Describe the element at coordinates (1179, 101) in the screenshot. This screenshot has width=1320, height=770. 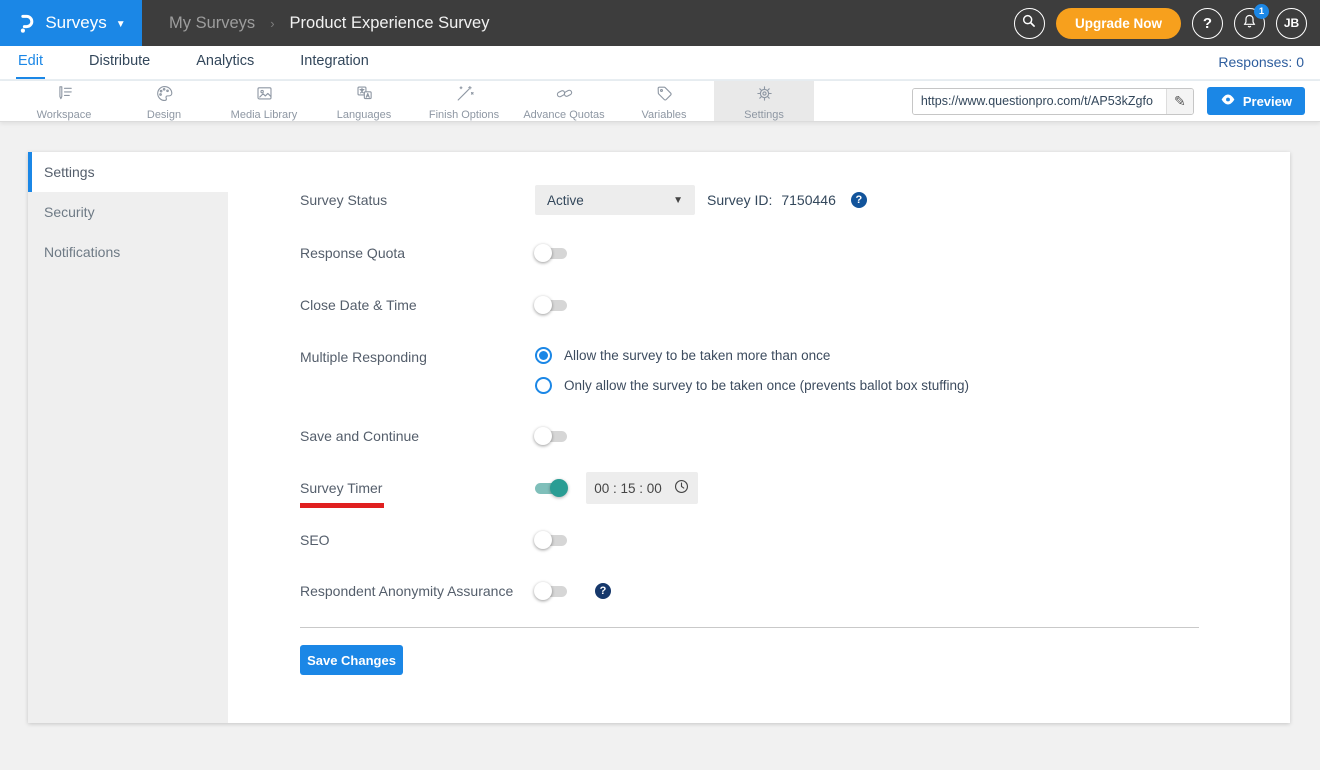
I see `edit-url-icon: ✎` at that location.